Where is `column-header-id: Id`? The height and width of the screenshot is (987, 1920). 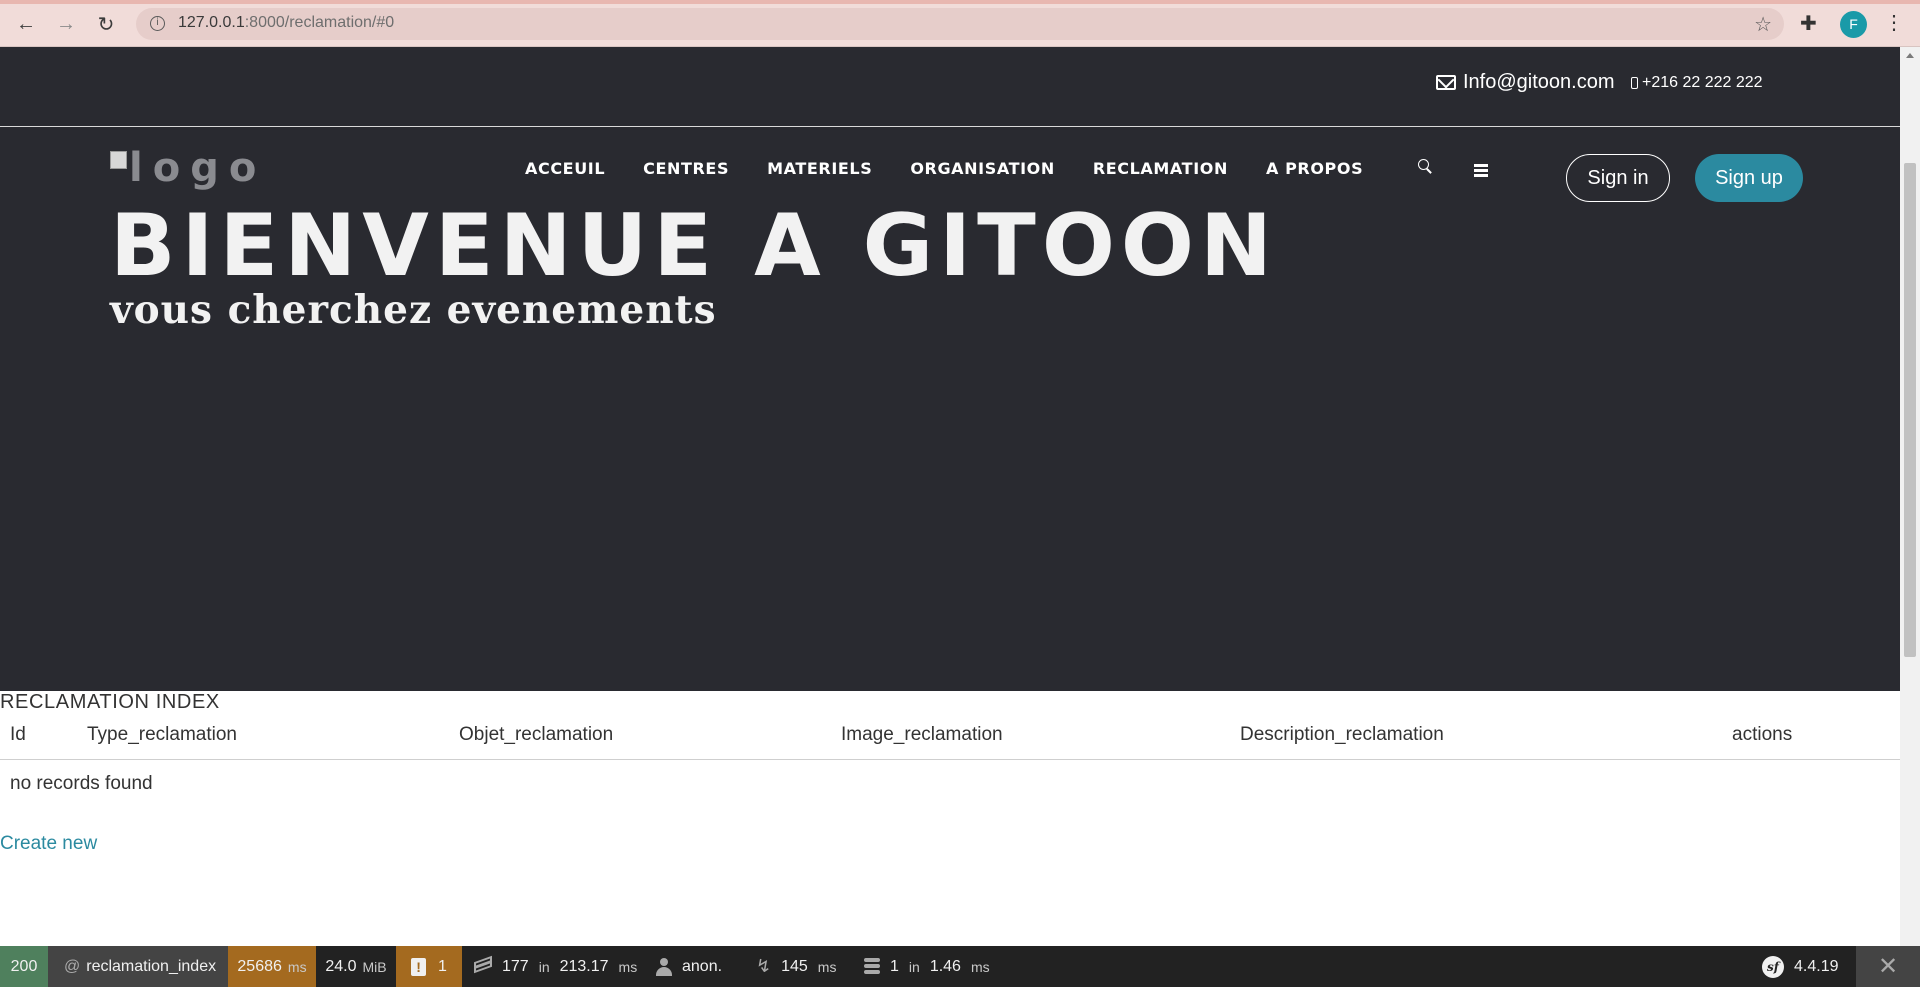 column-header-id: Id is located at coordinates (18, 734).